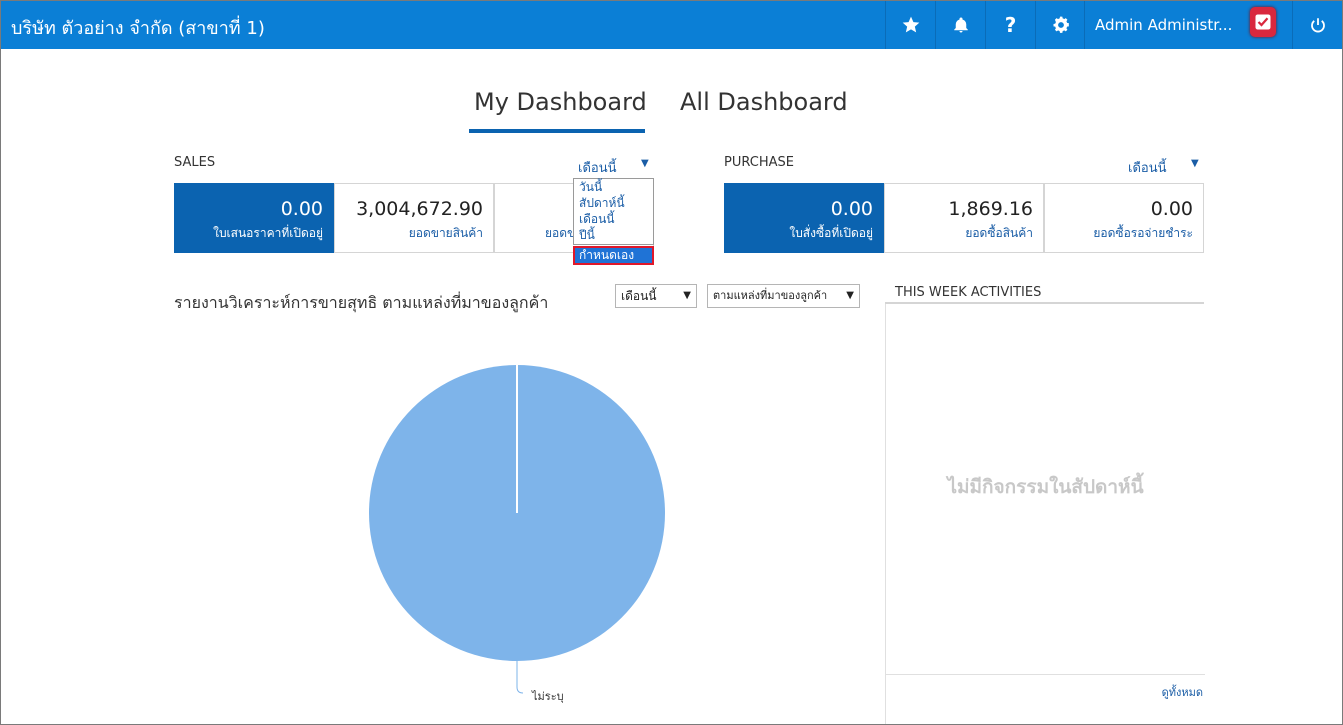  Describe the element at coordinates (254, 218) in the screenshot. I see `sales-card-open-quotations: 0.00 ใบเสนอราคาที่เปิดอยู่` at that location.